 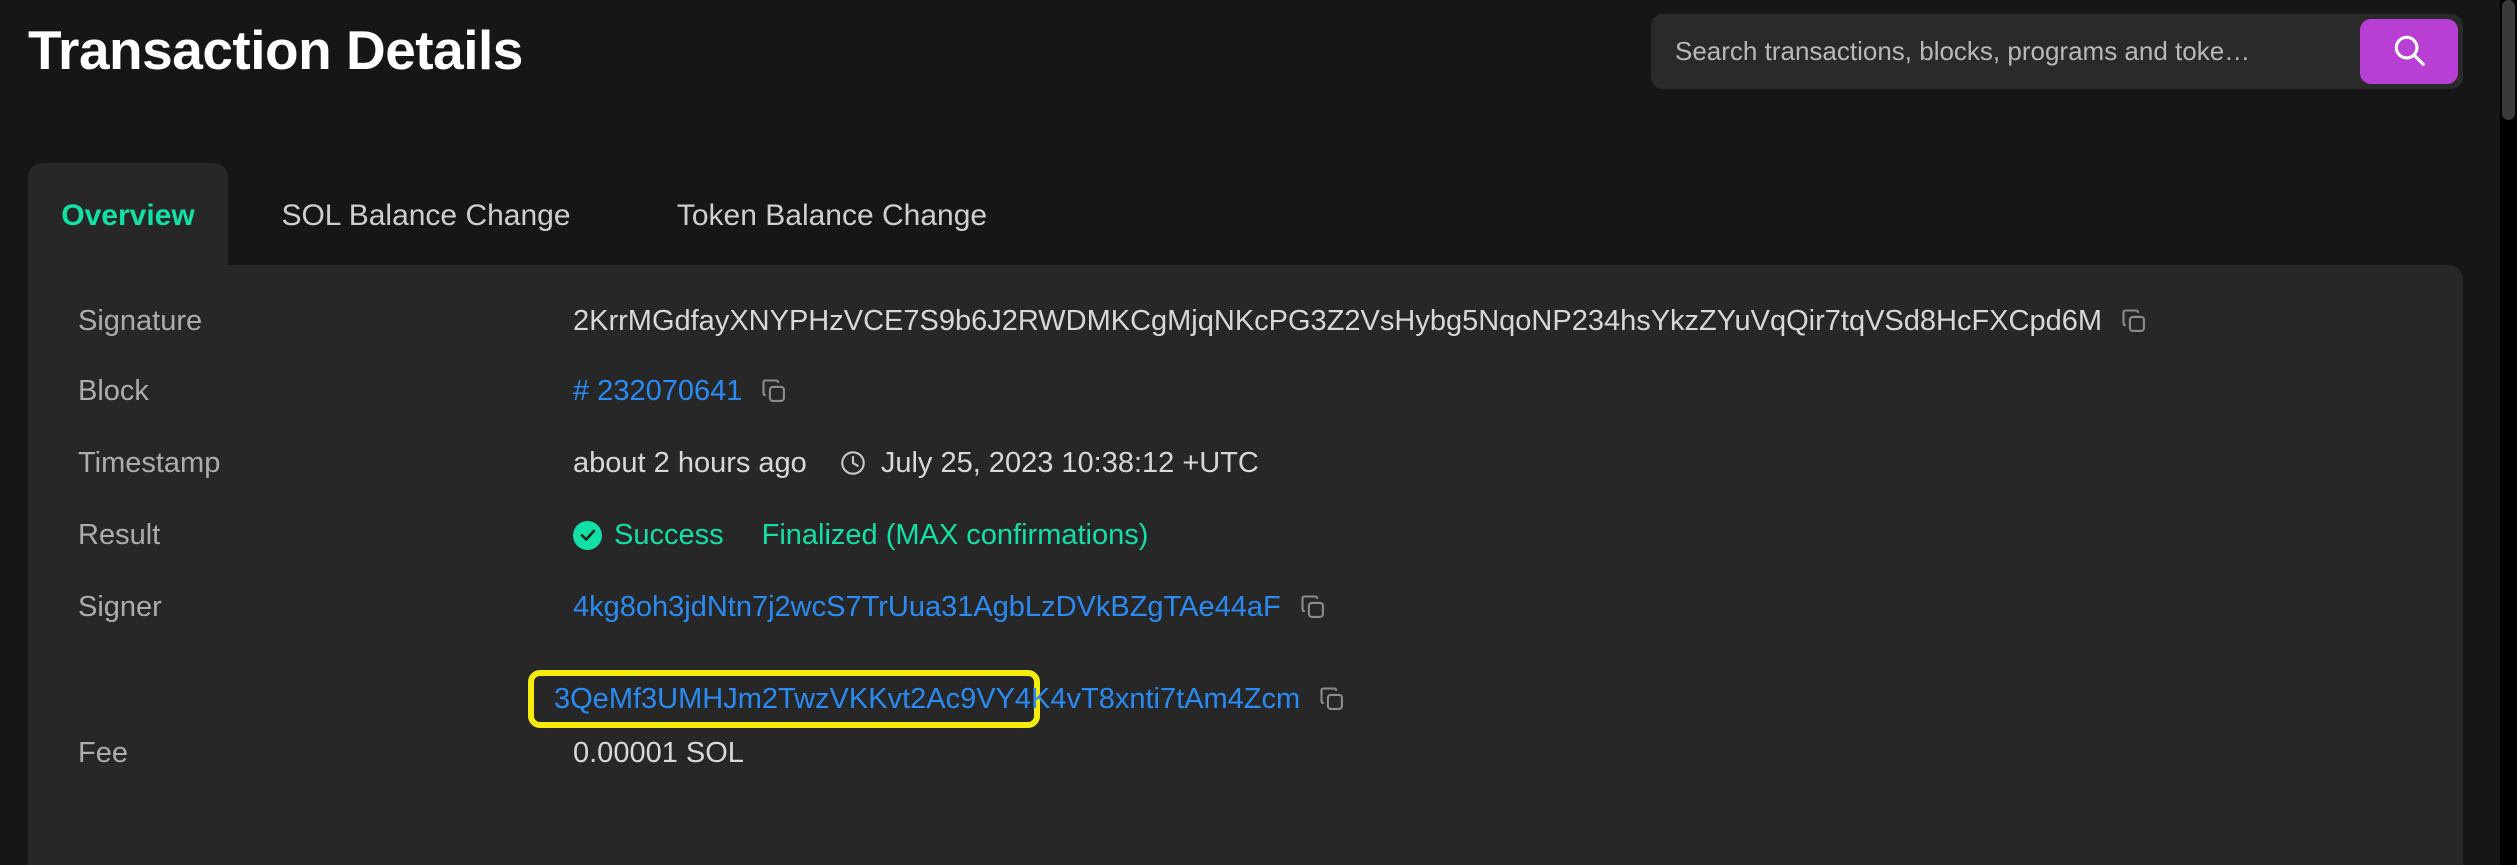 I want to click on signature-label: Signature, so click(x=140, y=320).